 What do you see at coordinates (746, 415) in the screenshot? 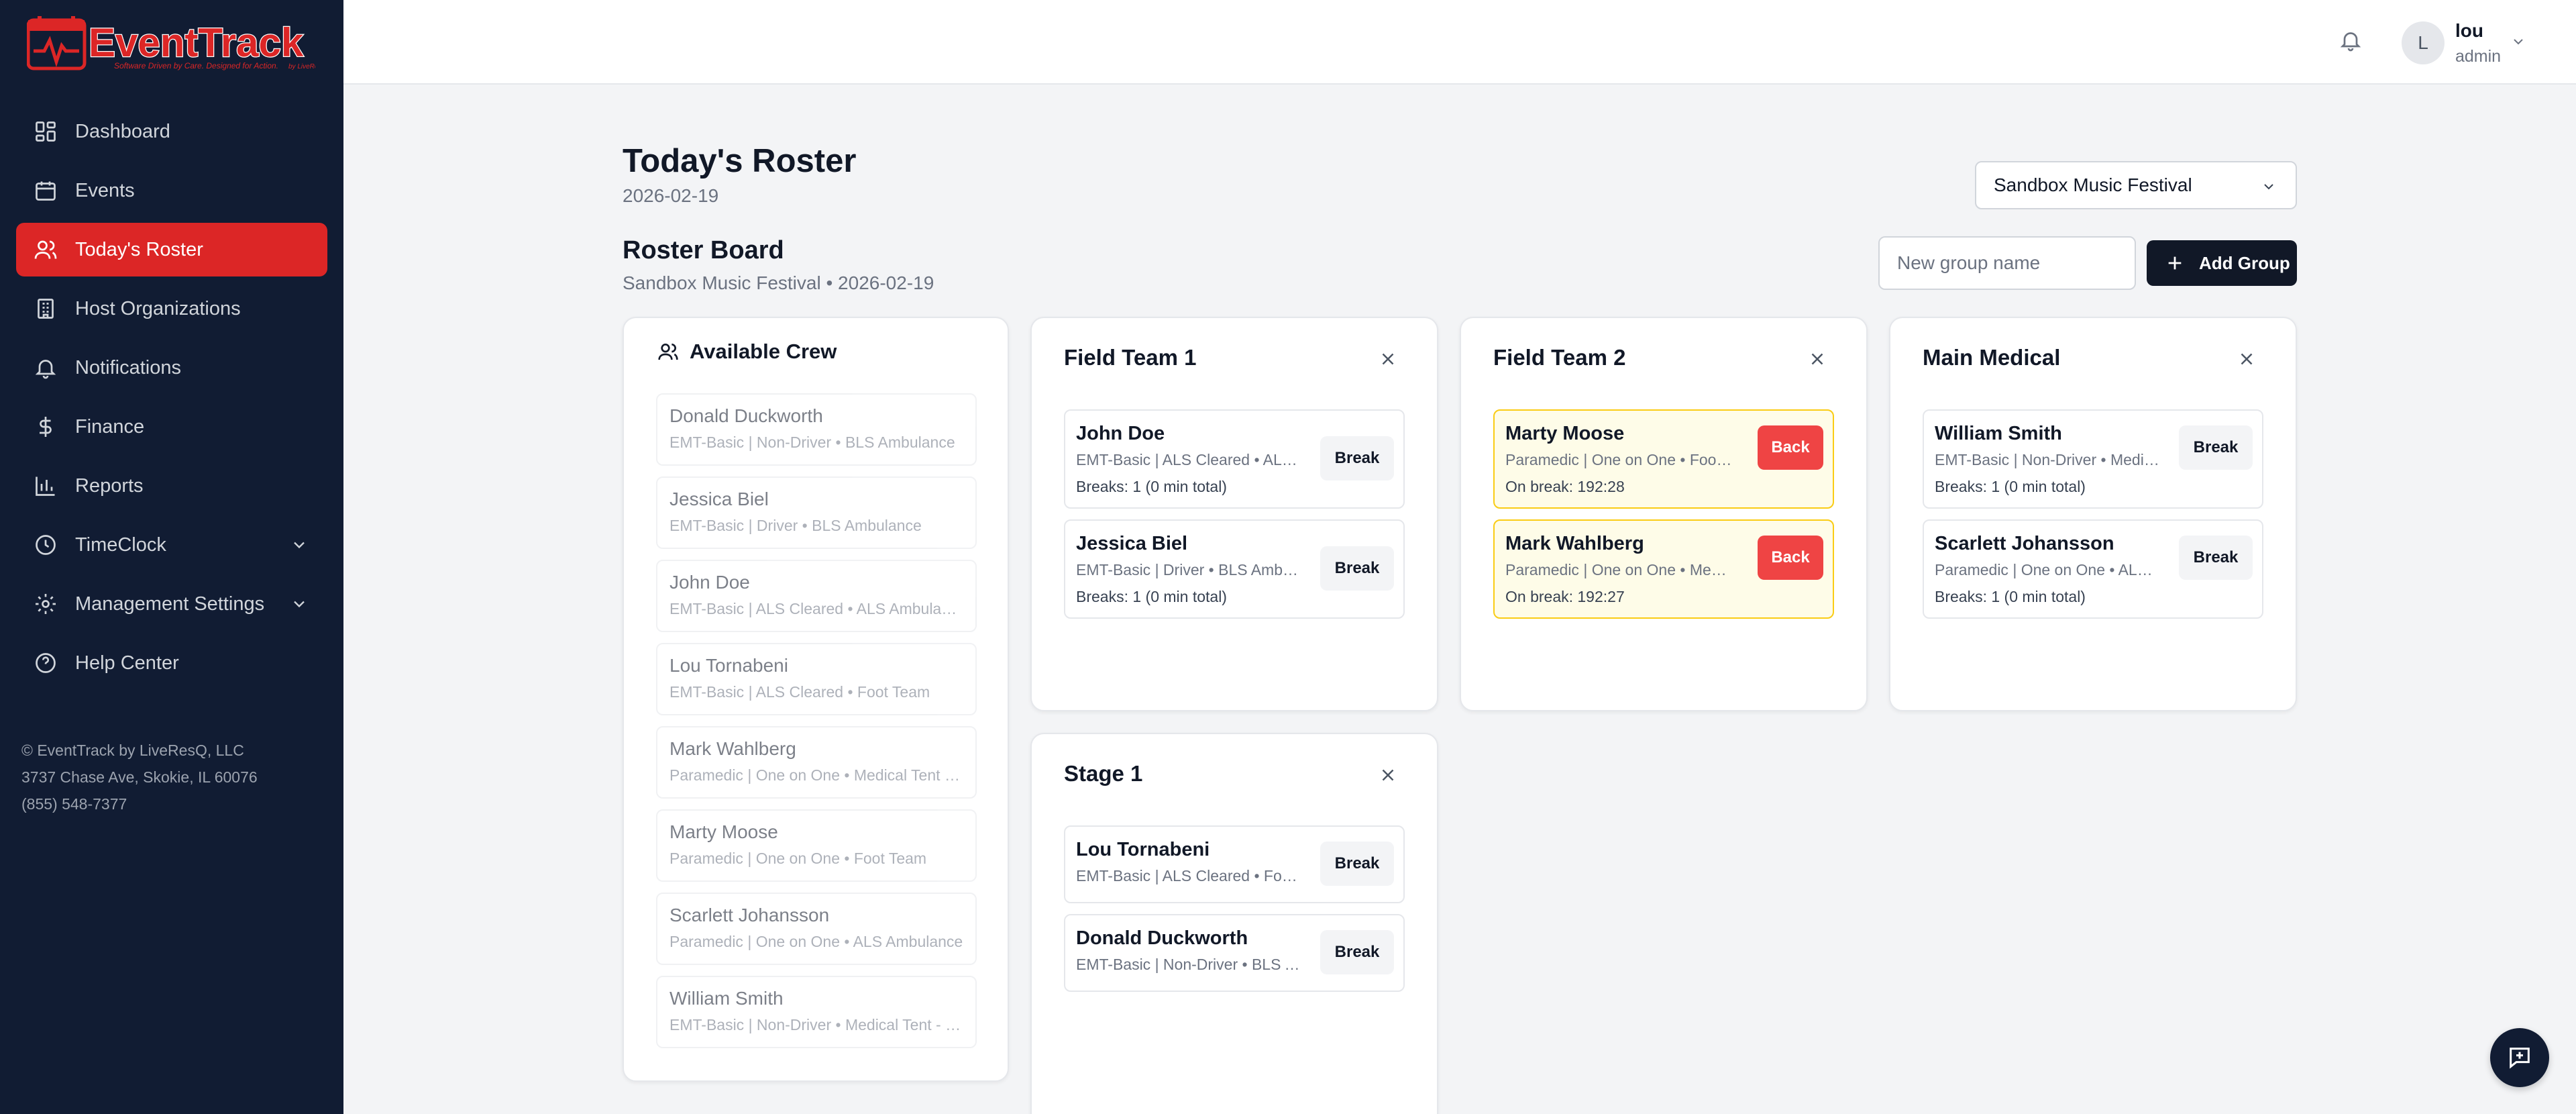
I see `crew-name: Donald Duckworth` at bounding box center [746, 415].